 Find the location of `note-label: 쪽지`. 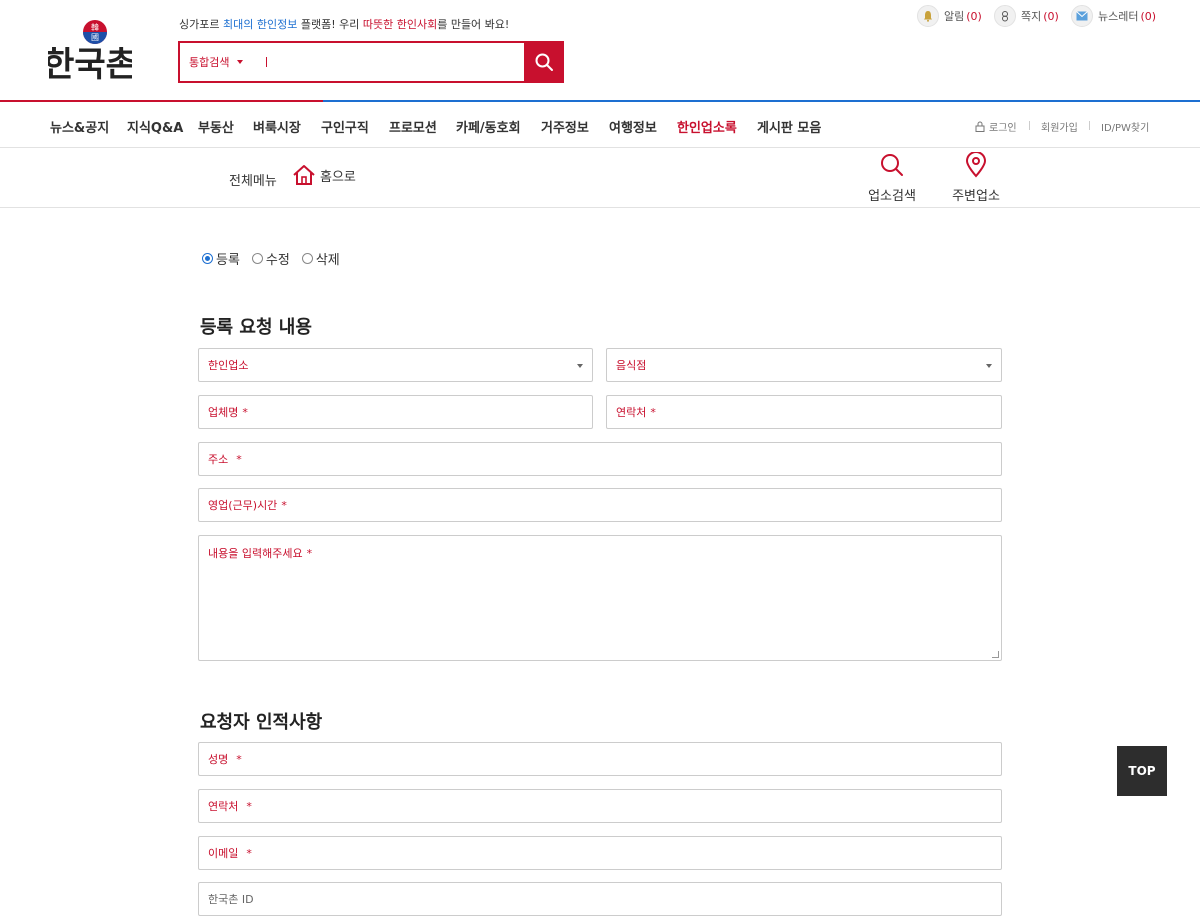

note-label: 쪽지 is located at coordinates (1031, 16).